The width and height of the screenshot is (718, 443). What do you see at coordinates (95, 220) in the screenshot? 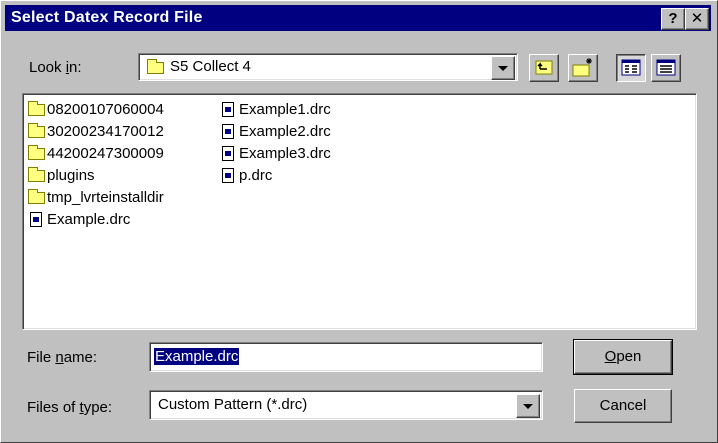
I see `list-item-file: Example.drc` at bounding box center [95, 220].